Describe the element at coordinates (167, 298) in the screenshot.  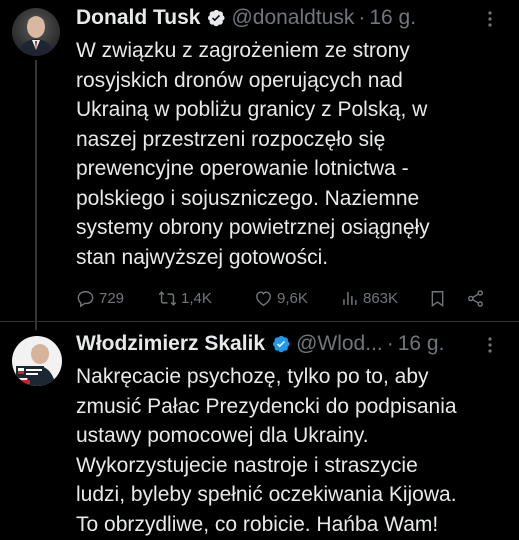
I see `repost-icon` at that location.